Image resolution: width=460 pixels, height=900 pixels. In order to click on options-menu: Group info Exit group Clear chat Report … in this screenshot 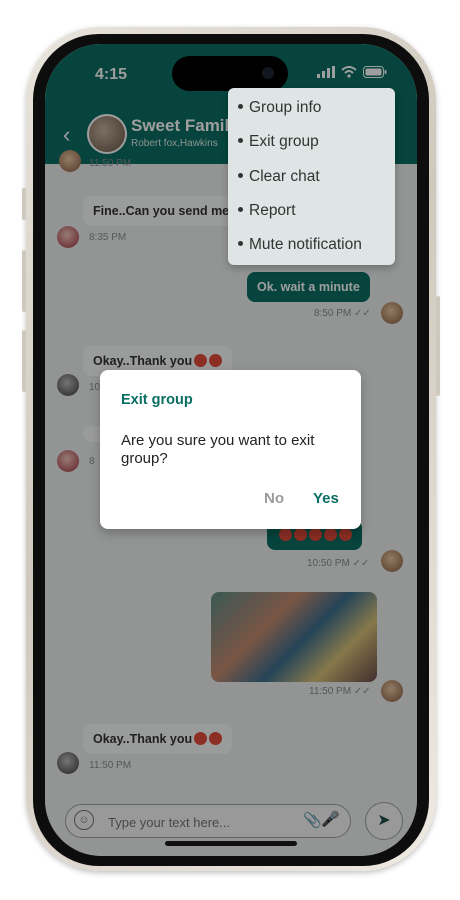, I will do `click(311, 176)`.